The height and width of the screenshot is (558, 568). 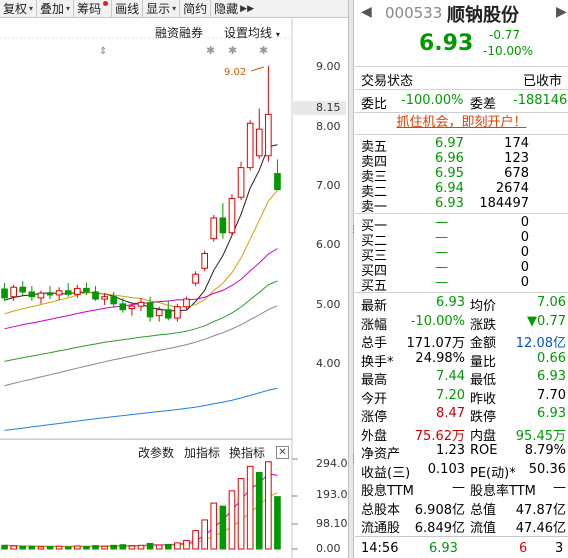 I want to click on toolbar-simple-button: 简约, so click(x=196, y=9).